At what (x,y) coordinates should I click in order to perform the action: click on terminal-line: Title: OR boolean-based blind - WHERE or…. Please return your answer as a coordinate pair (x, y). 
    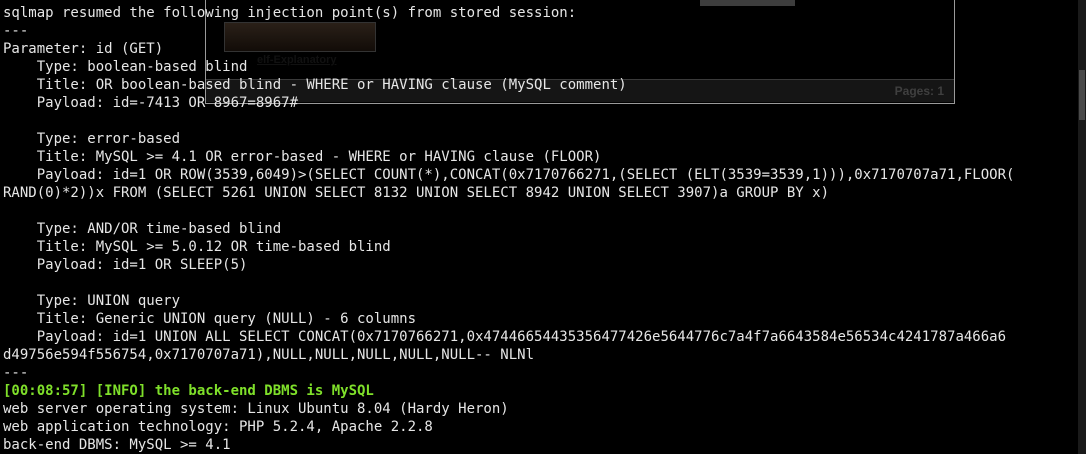
    Looking at the image, I should click on (315, 85).